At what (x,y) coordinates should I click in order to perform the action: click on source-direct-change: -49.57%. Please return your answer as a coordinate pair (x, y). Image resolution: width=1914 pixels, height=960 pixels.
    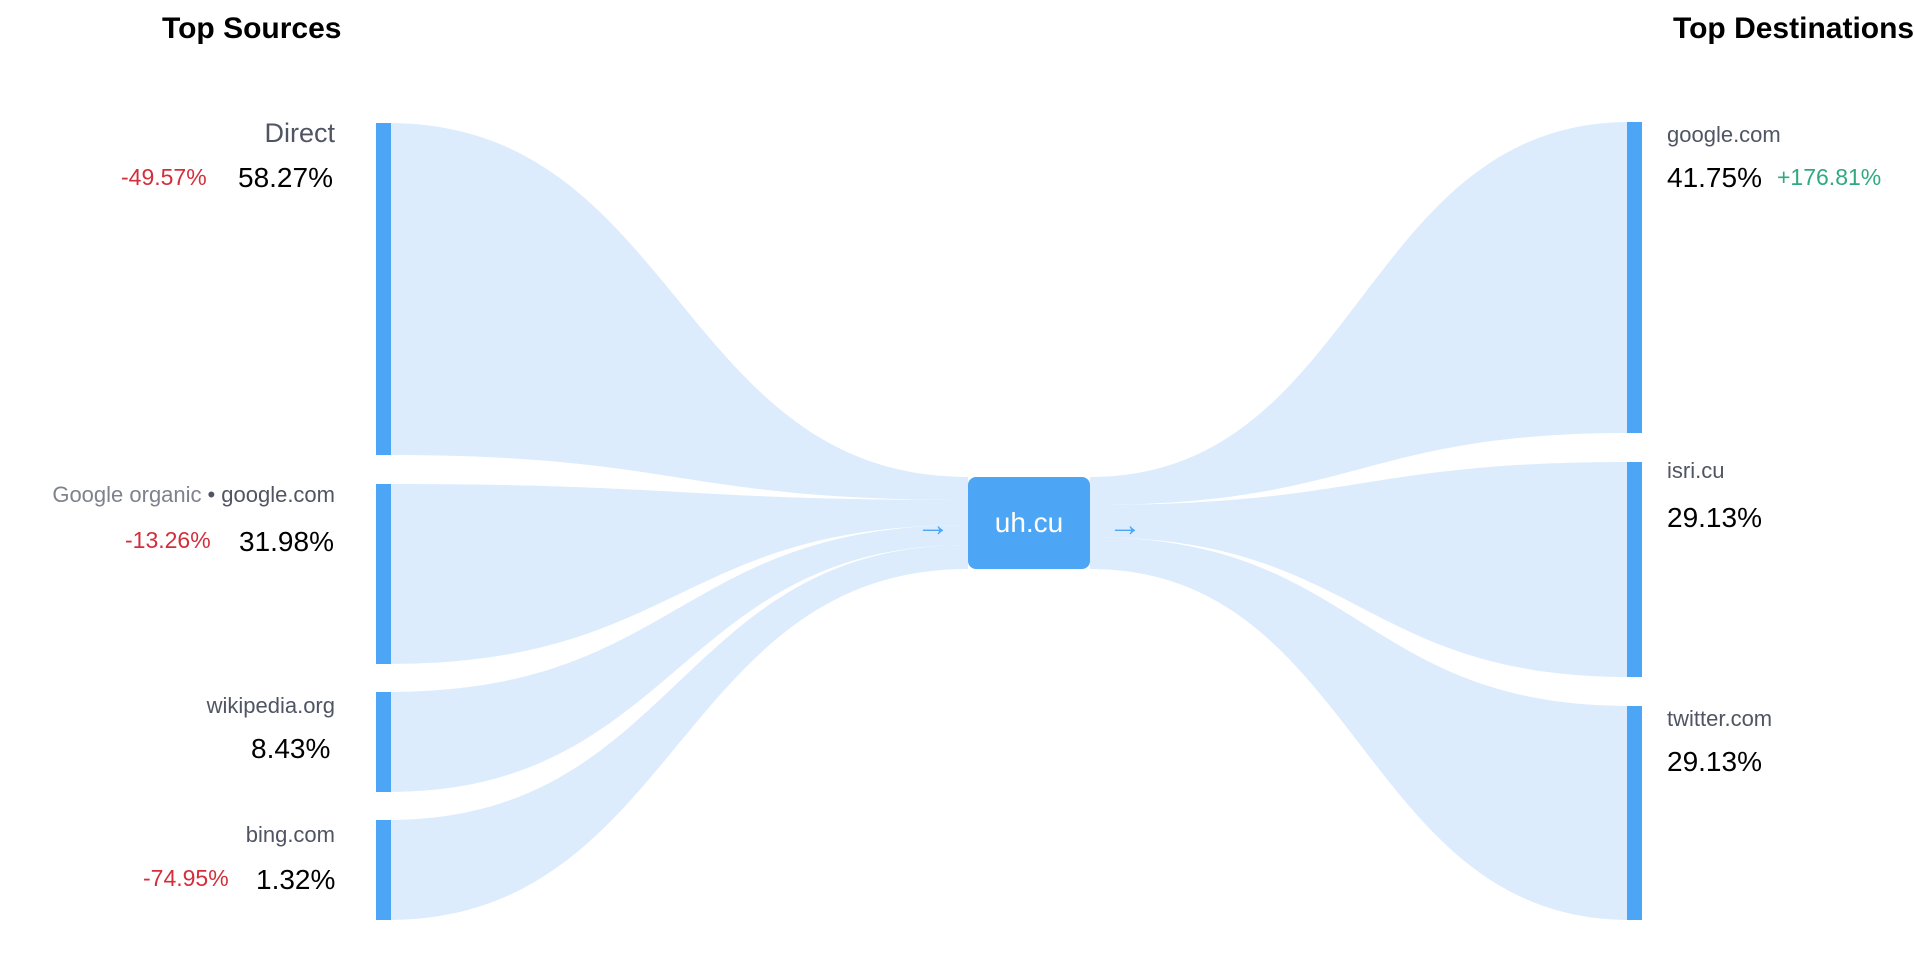
    Looking at the image, I should click on (164, 177).